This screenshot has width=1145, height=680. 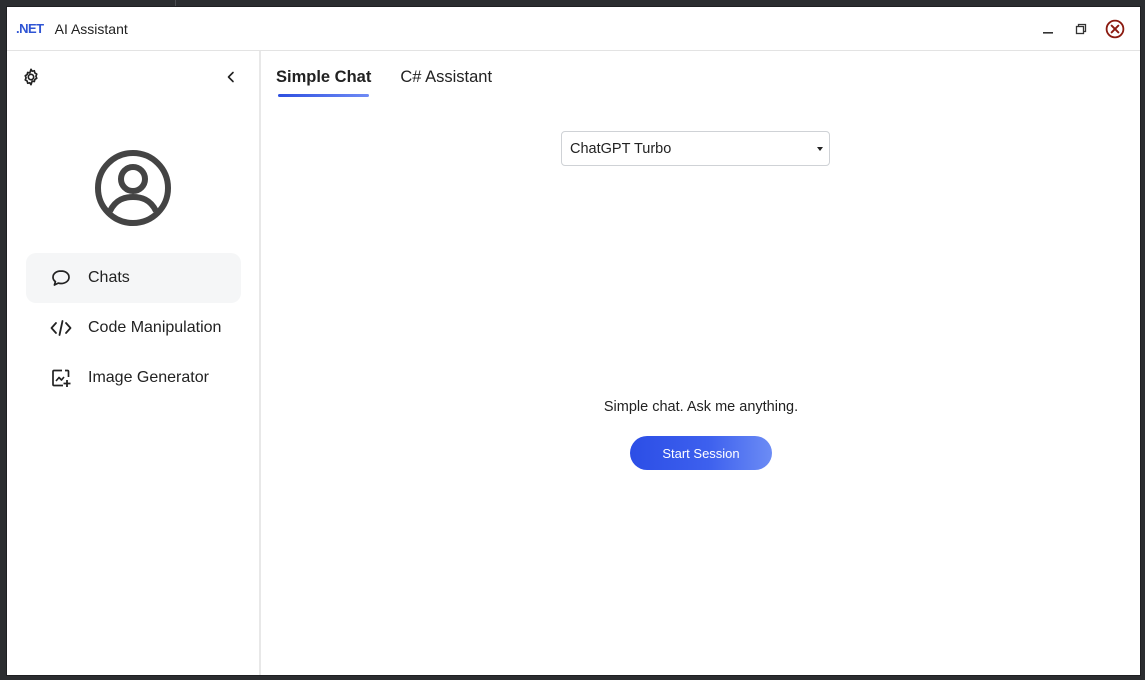 I want to click on sidebar-item-label: Code Manipulation, so click(x=155, y=327).